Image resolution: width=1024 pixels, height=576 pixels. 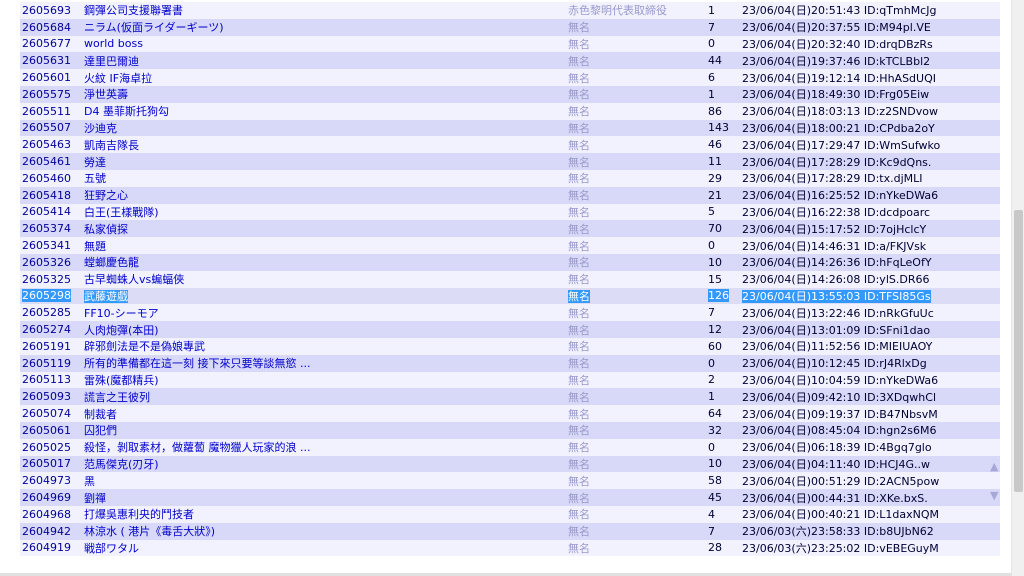 What do you see at coordinates (324, 128) in the screenshot?
I see `thread-title: 沙迪克` at bounding box center [324, 128].